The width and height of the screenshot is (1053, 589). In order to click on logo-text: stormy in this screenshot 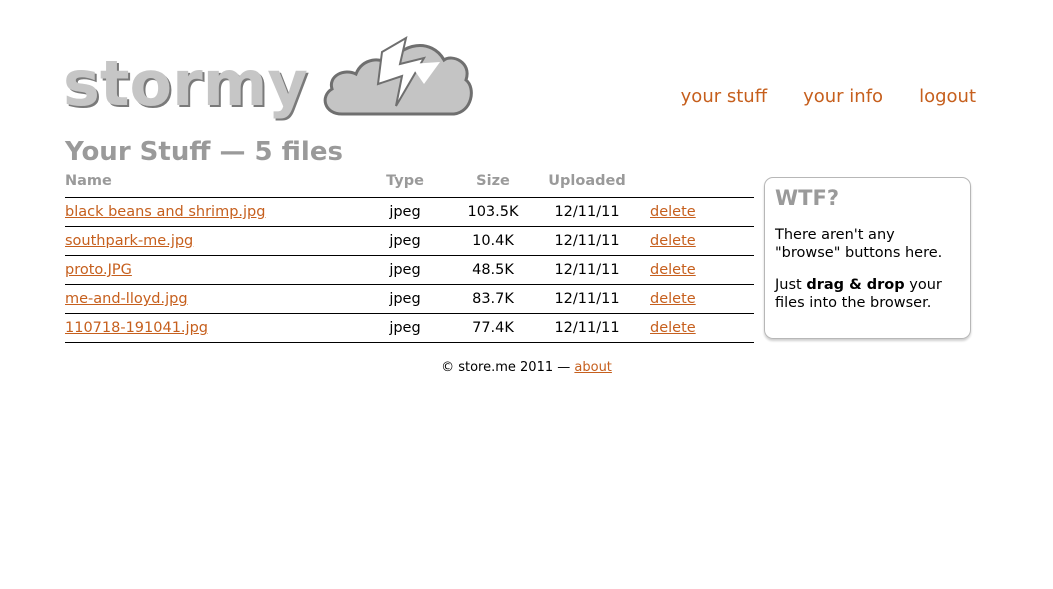, I will do `click(185, 83)`.